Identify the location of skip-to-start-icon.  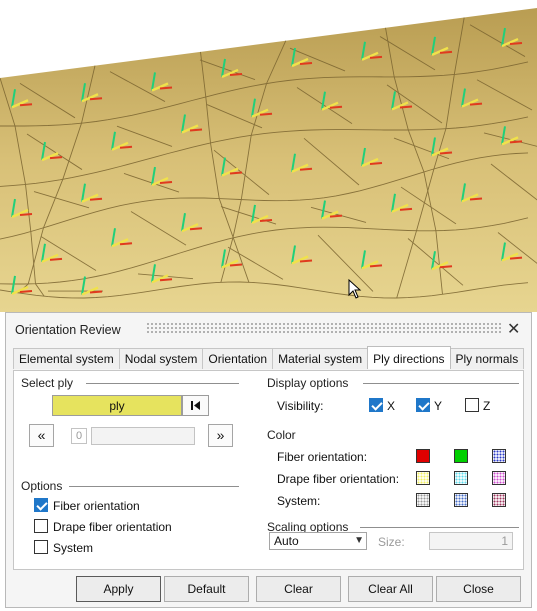
(195, 405).